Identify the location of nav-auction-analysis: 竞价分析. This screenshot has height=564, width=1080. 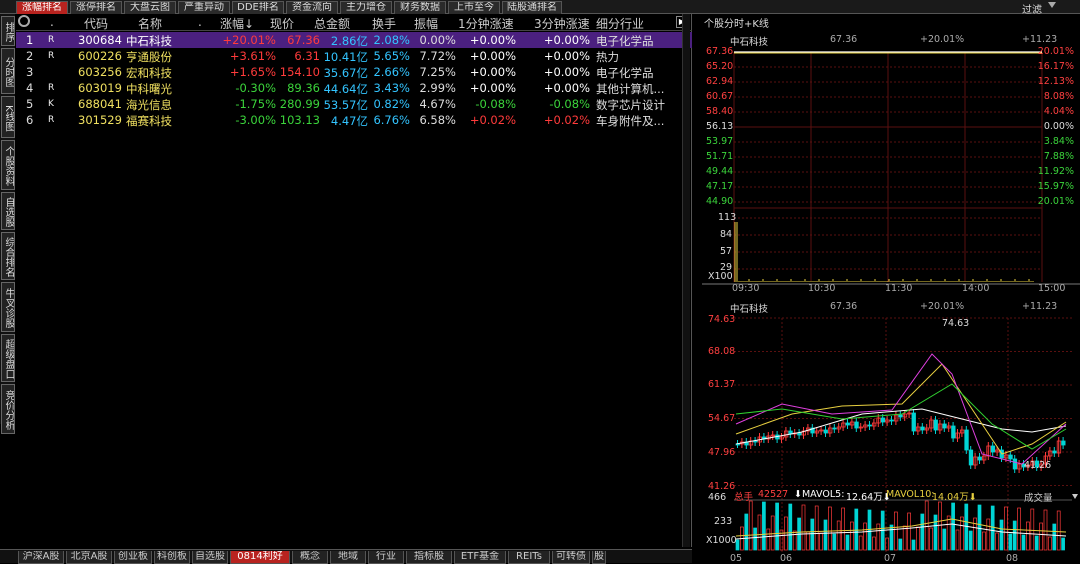
(8, 409).